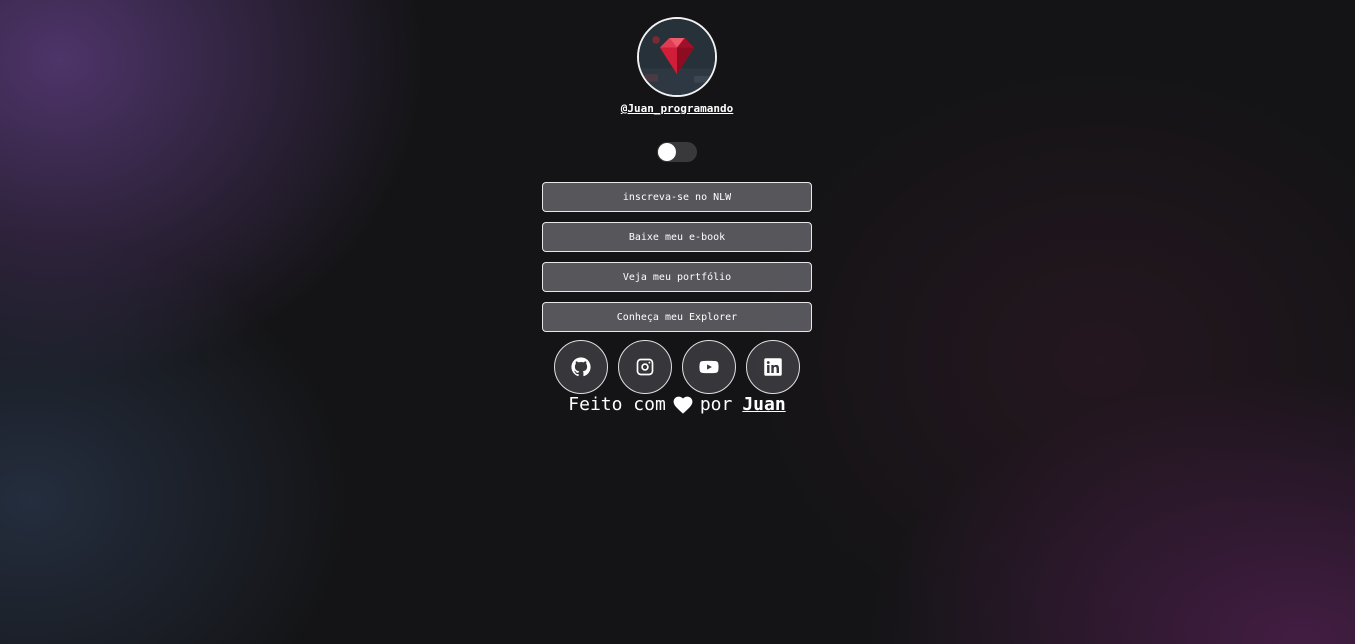  Describe the element at coordinates (677, 277) in the screenshot. I see `link-button-portfolio: Veja meu portfólio` at that location.